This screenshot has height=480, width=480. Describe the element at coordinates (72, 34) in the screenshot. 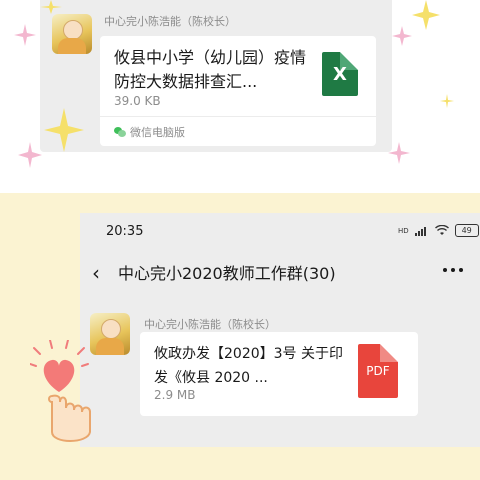

I see `avatar` at that location.